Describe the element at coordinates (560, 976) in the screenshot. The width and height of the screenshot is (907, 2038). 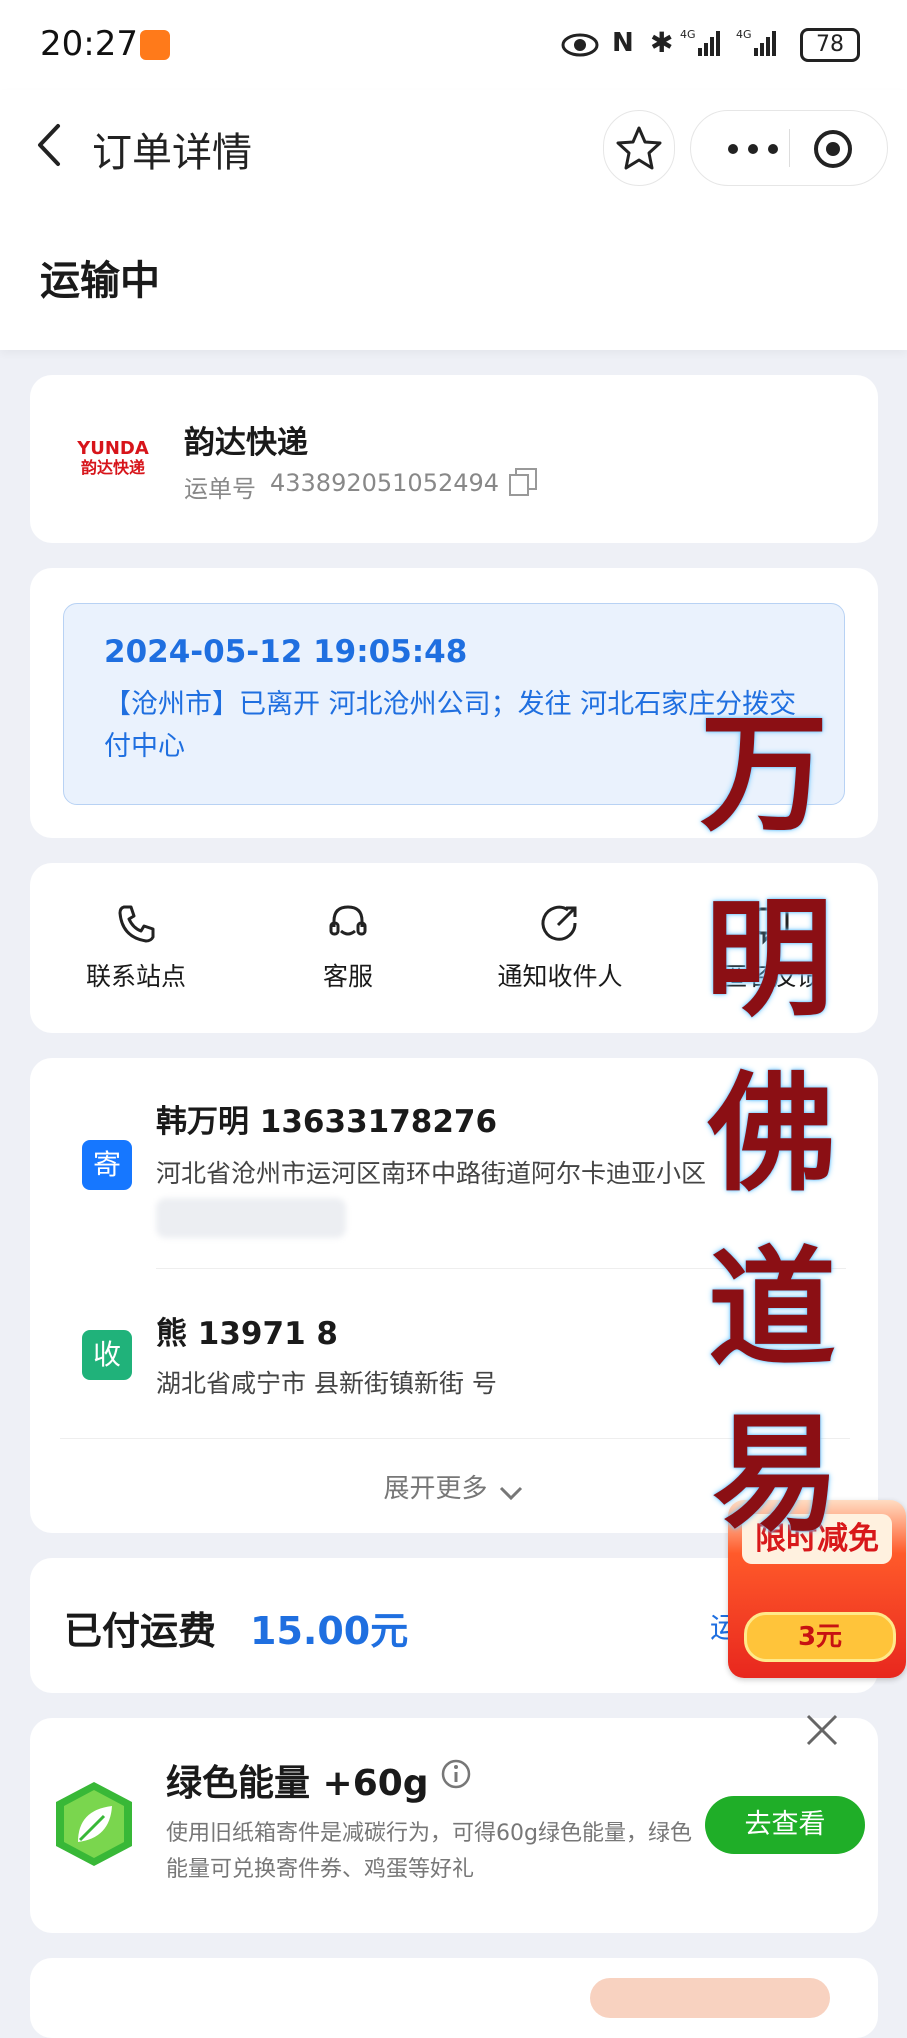
I see `action-label: 通知收件人` at that location.